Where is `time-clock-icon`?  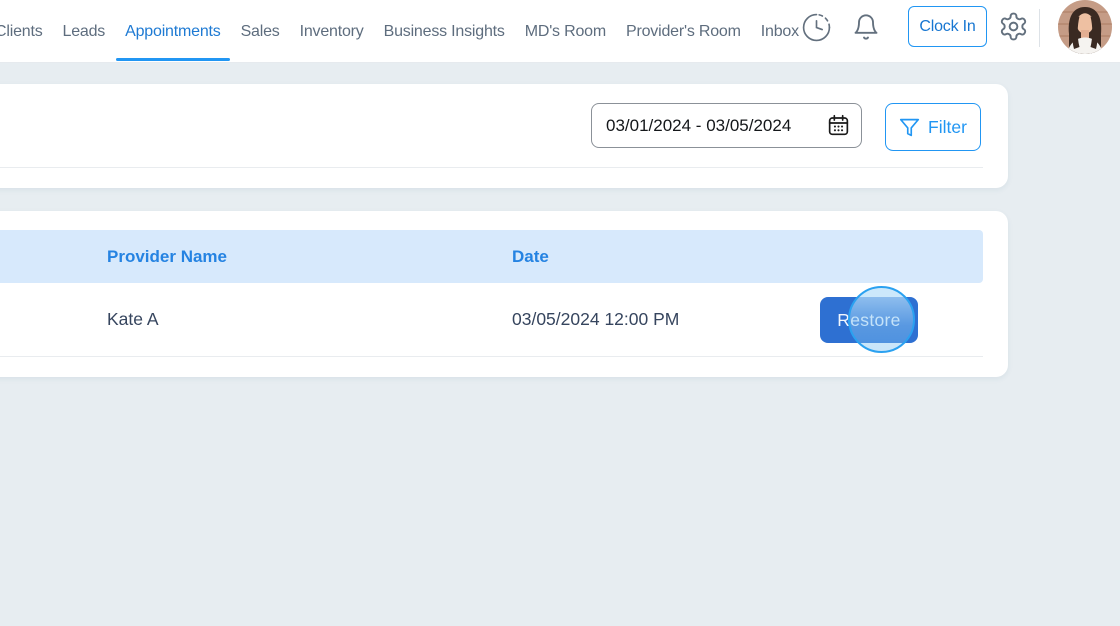
time-clock-icon is located at coordinates (816, 27).